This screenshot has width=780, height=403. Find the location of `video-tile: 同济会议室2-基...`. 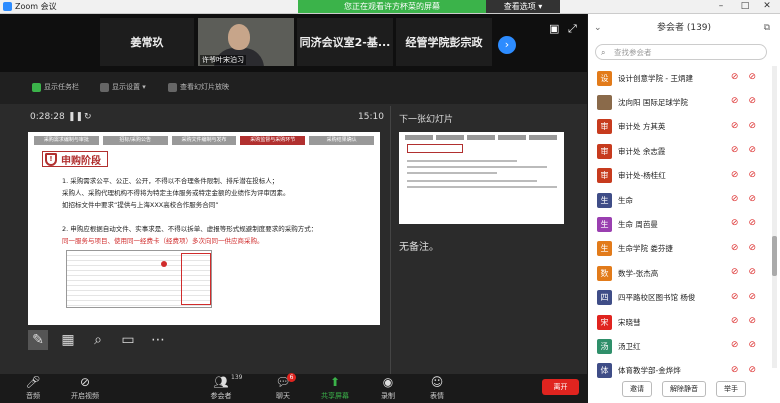

video-tile: 同济会议室2-基... is located at coordinates (345, 42).